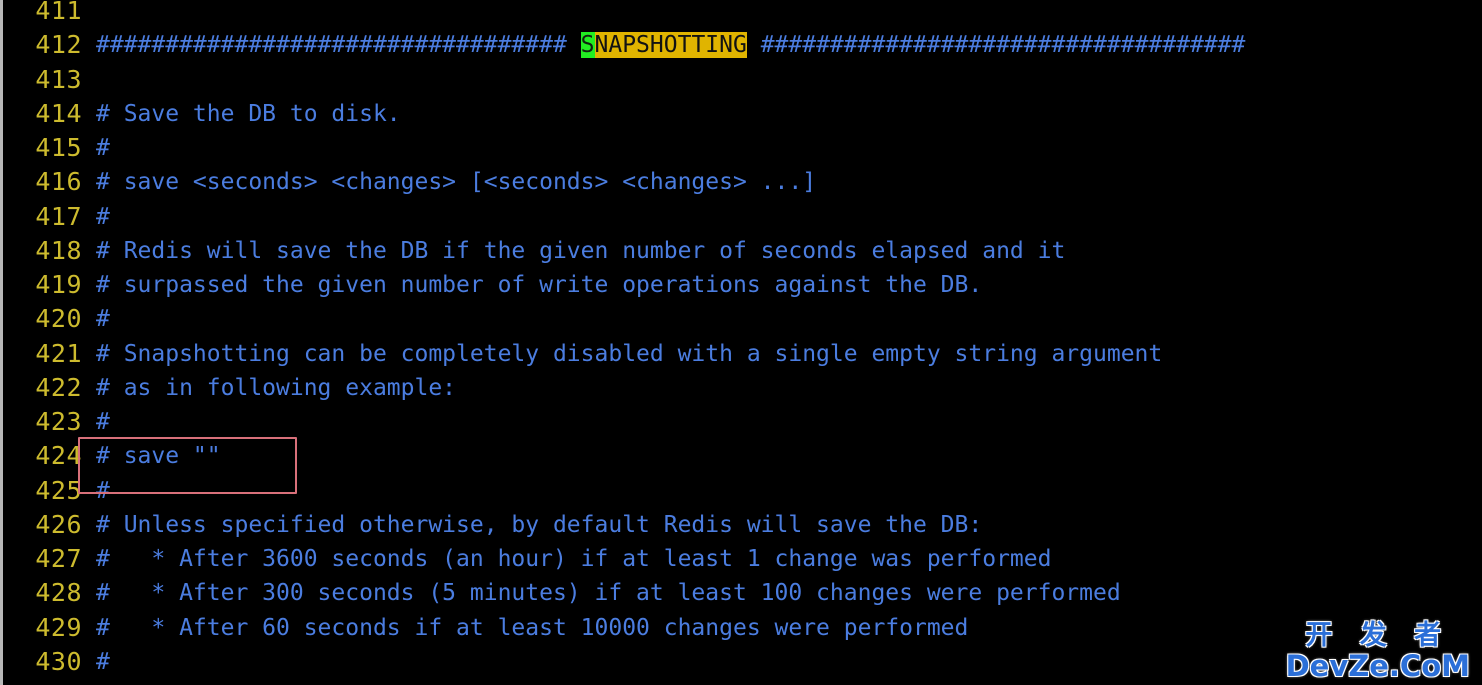 This screenshot has height=685, width=1482. I want to click on line-number: 420, so click(58, 319).